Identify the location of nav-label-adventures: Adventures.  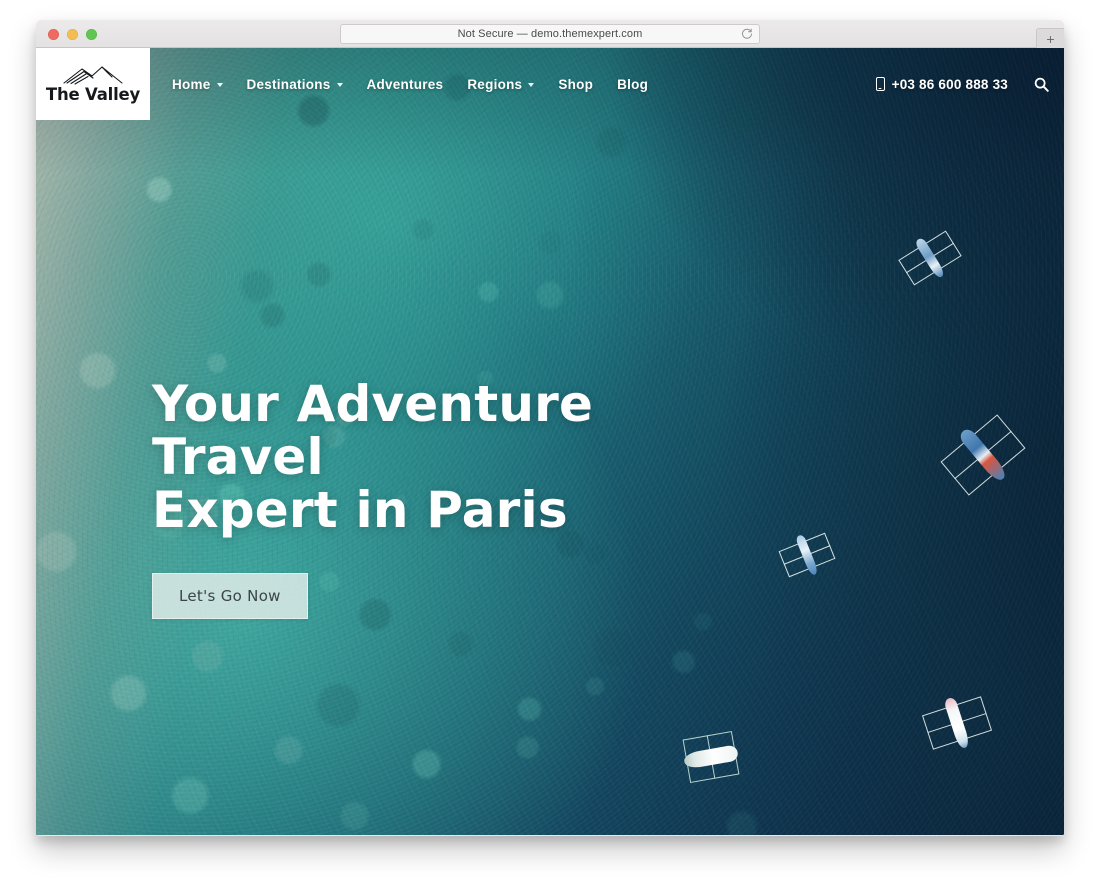
(405, 84).